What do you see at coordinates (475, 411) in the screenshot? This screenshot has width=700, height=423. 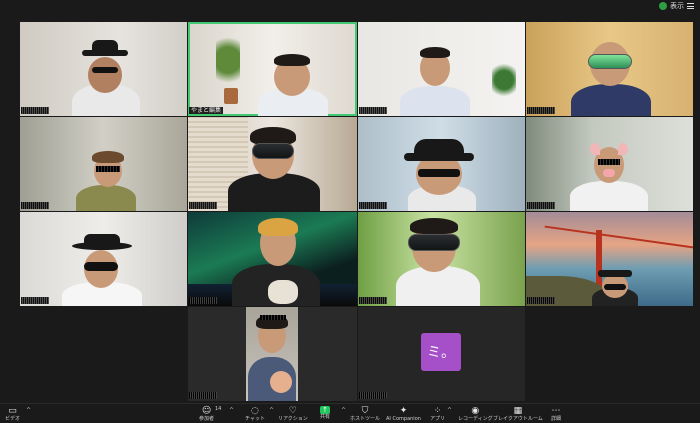 I see `record-icon: ◉` at bounding box center [475, 411].